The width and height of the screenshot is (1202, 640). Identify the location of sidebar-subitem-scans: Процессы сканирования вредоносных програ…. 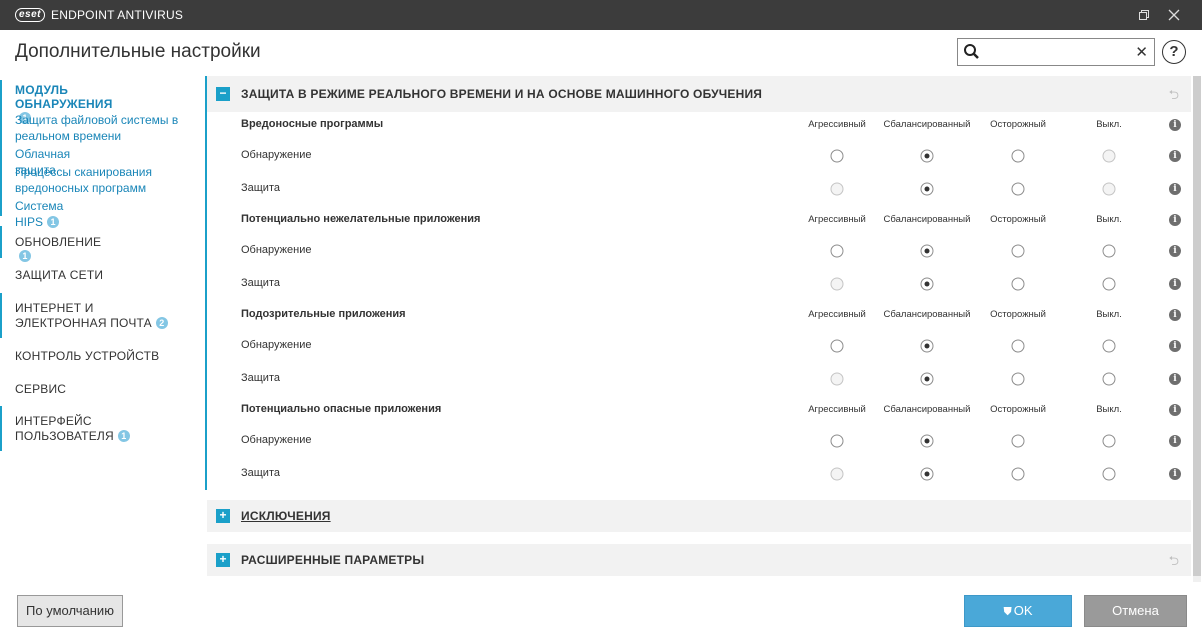
(95, 180).